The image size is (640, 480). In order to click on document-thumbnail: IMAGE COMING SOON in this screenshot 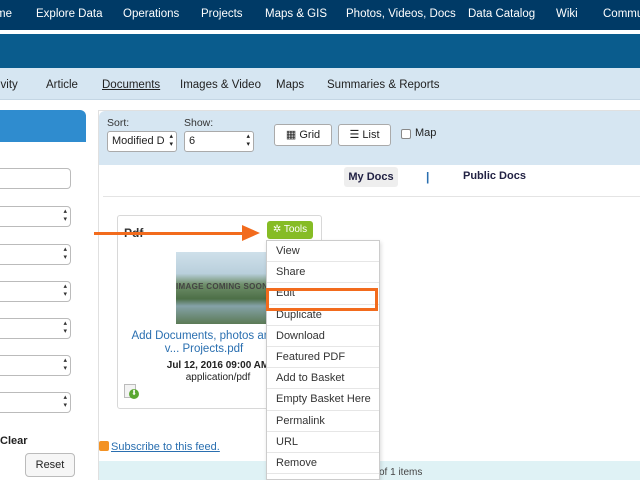, I will do `click(226, 288)`.